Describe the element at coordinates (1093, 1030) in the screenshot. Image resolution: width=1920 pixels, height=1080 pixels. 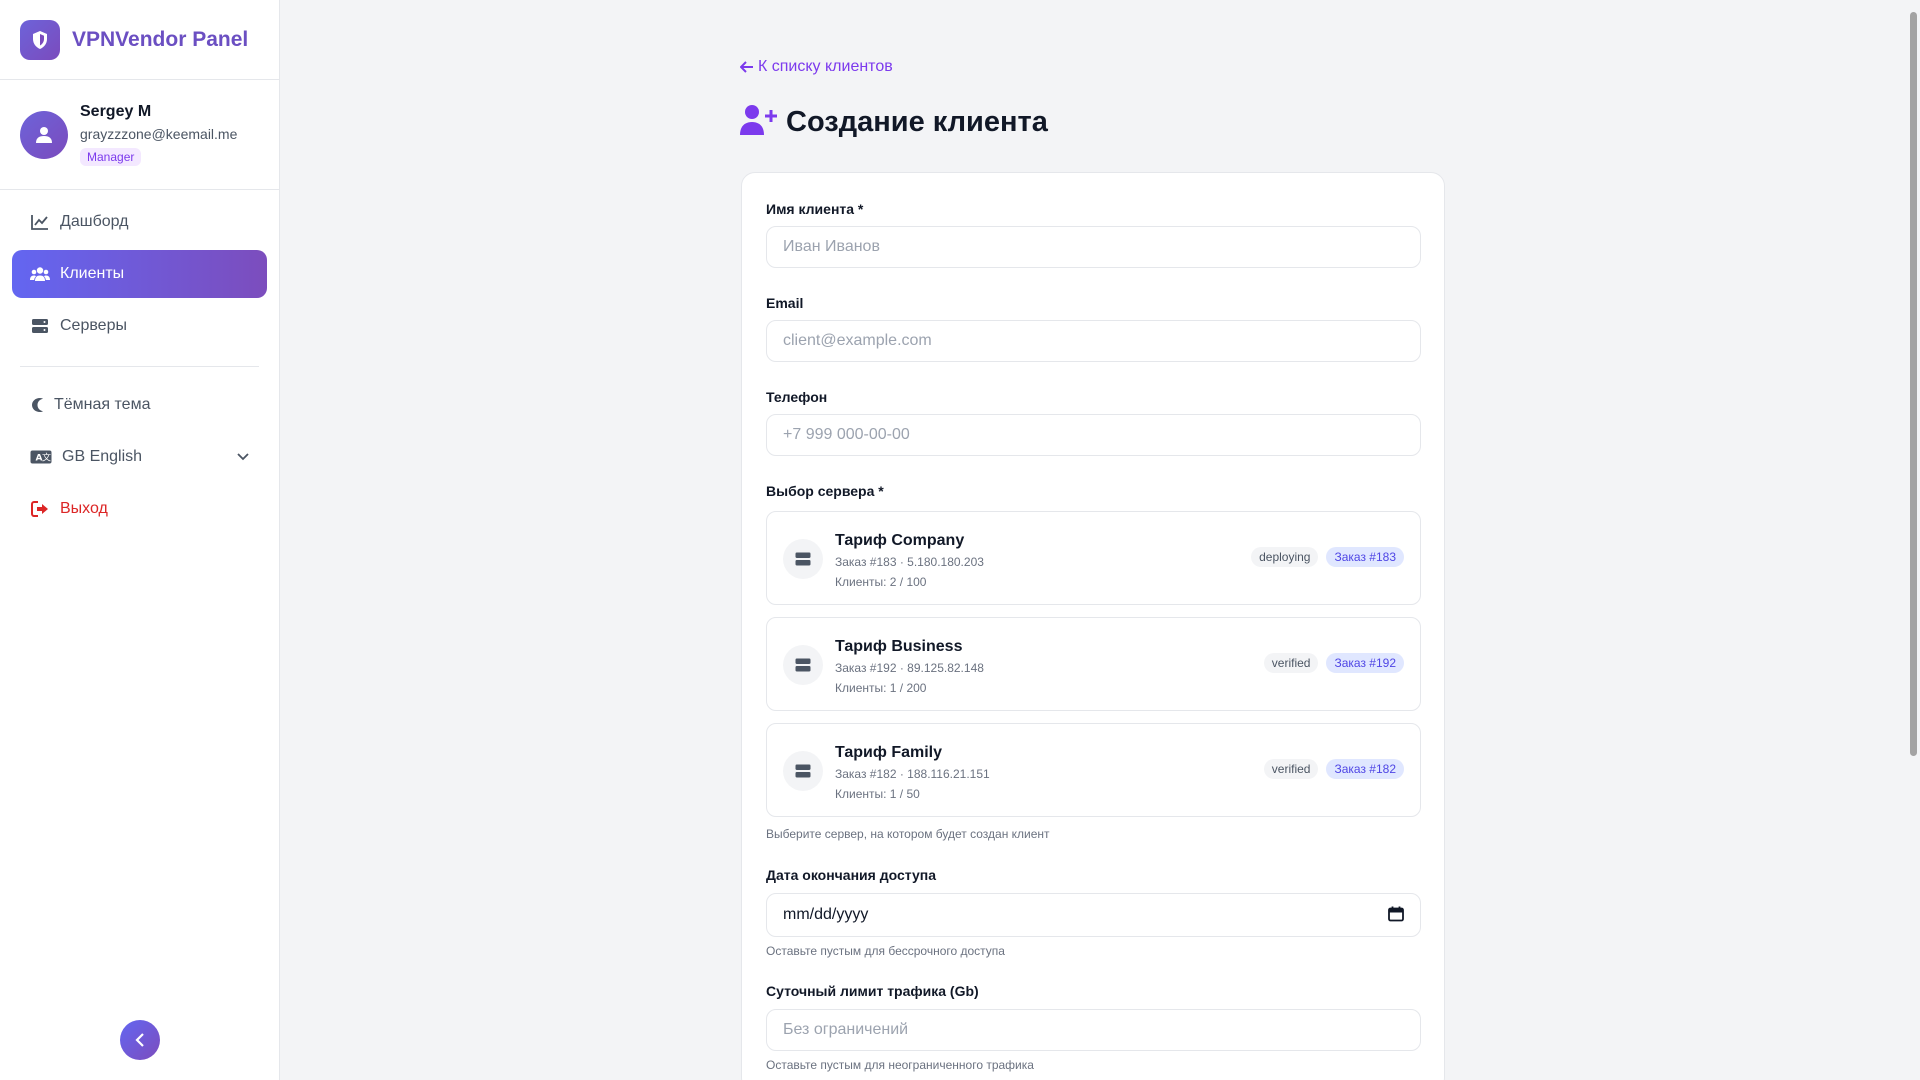
I see `traffic-limit-input` at that location.